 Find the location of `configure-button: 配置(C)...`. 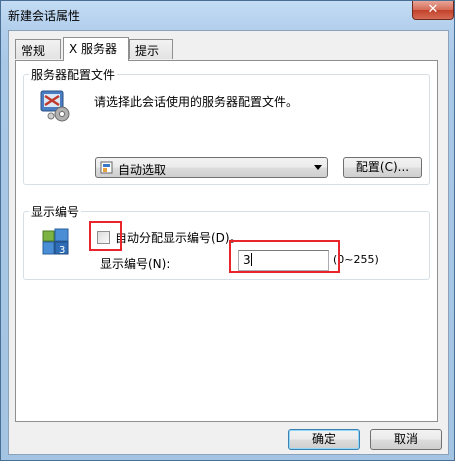

configure-button: 配置(C)... is located at coordinates (382, 167).